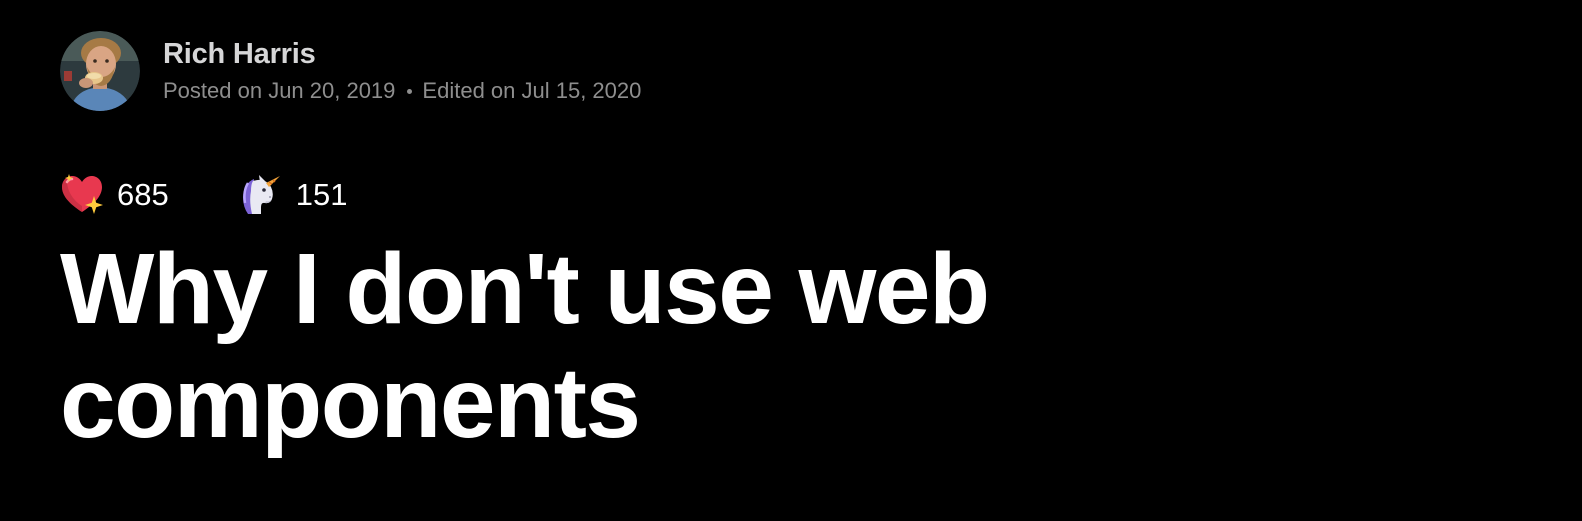  What do you see at coordinates (800, 195) in the screenshot?
I see `reactions-bar: 685 151` at bounding box center [800, 195].